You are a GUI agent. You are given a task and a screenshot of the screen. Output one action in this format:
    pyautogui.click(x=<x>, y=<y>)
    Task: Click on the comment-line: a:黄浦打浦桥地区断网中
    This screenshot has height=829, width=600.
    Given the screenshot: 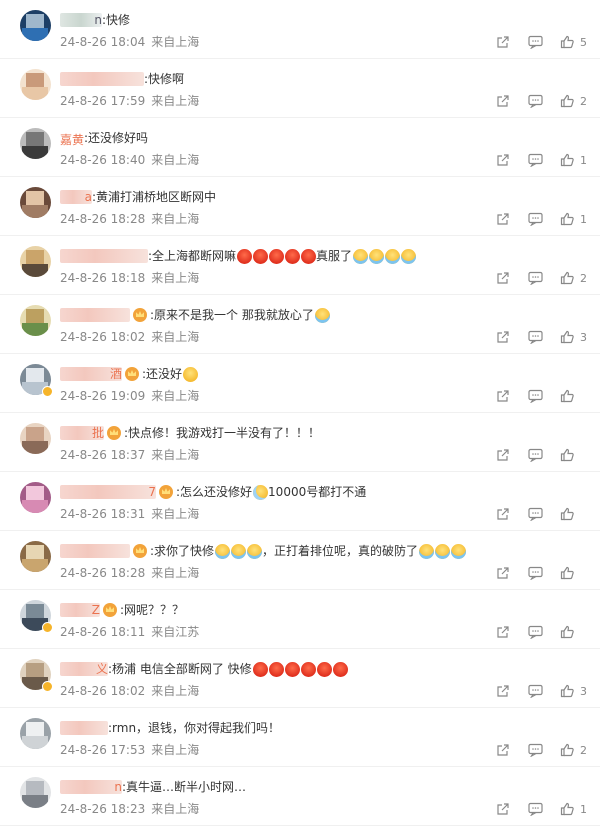 What is the action you would take?
    pyautogui.click(x=138, y=197)
    